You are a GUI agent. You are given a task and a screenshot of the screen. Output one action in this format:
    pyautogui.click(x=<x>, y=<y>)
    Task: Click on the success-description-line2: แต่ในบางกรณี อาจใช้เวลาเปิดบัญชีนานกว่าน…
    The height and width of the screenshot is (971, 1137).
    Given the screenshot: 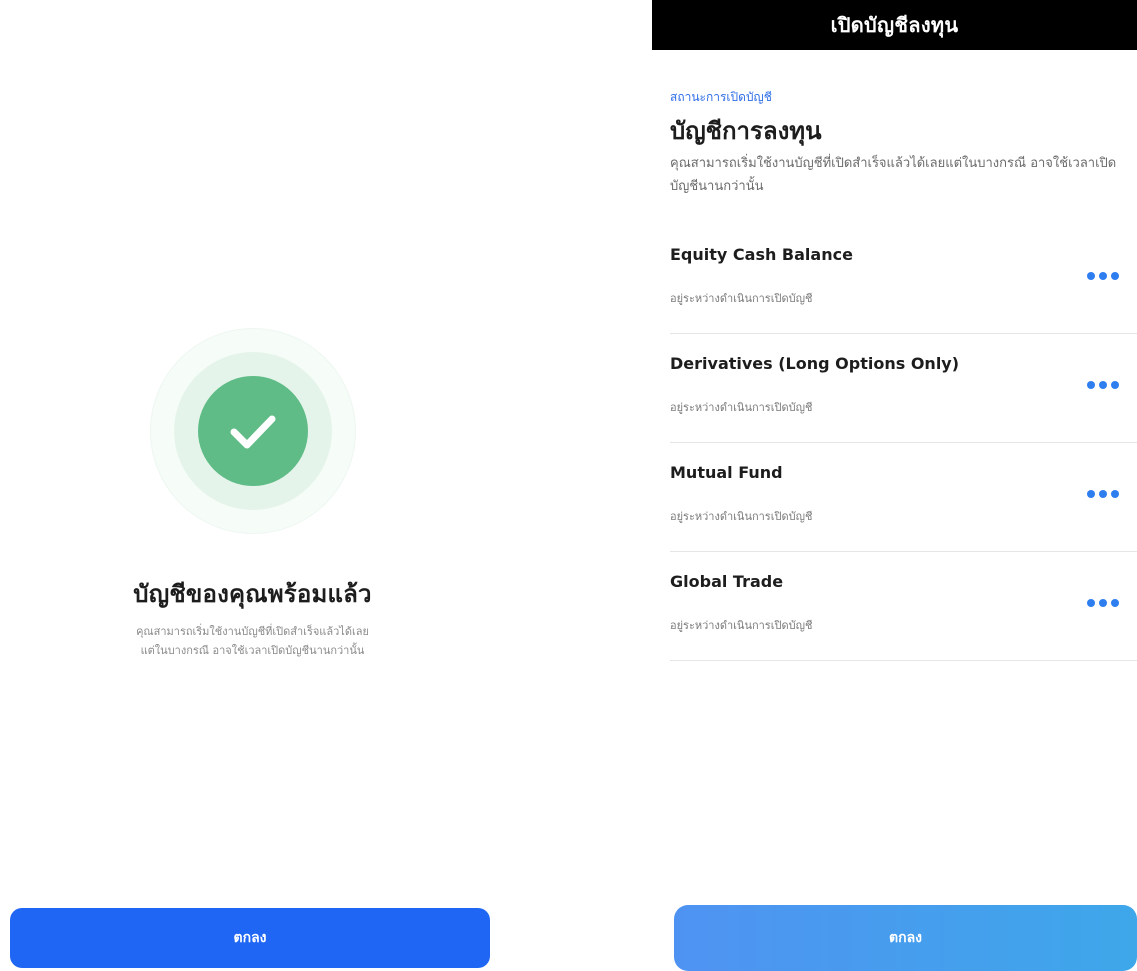 What is the action you would take?
    pyautogui.click(x=252, y=650)
    